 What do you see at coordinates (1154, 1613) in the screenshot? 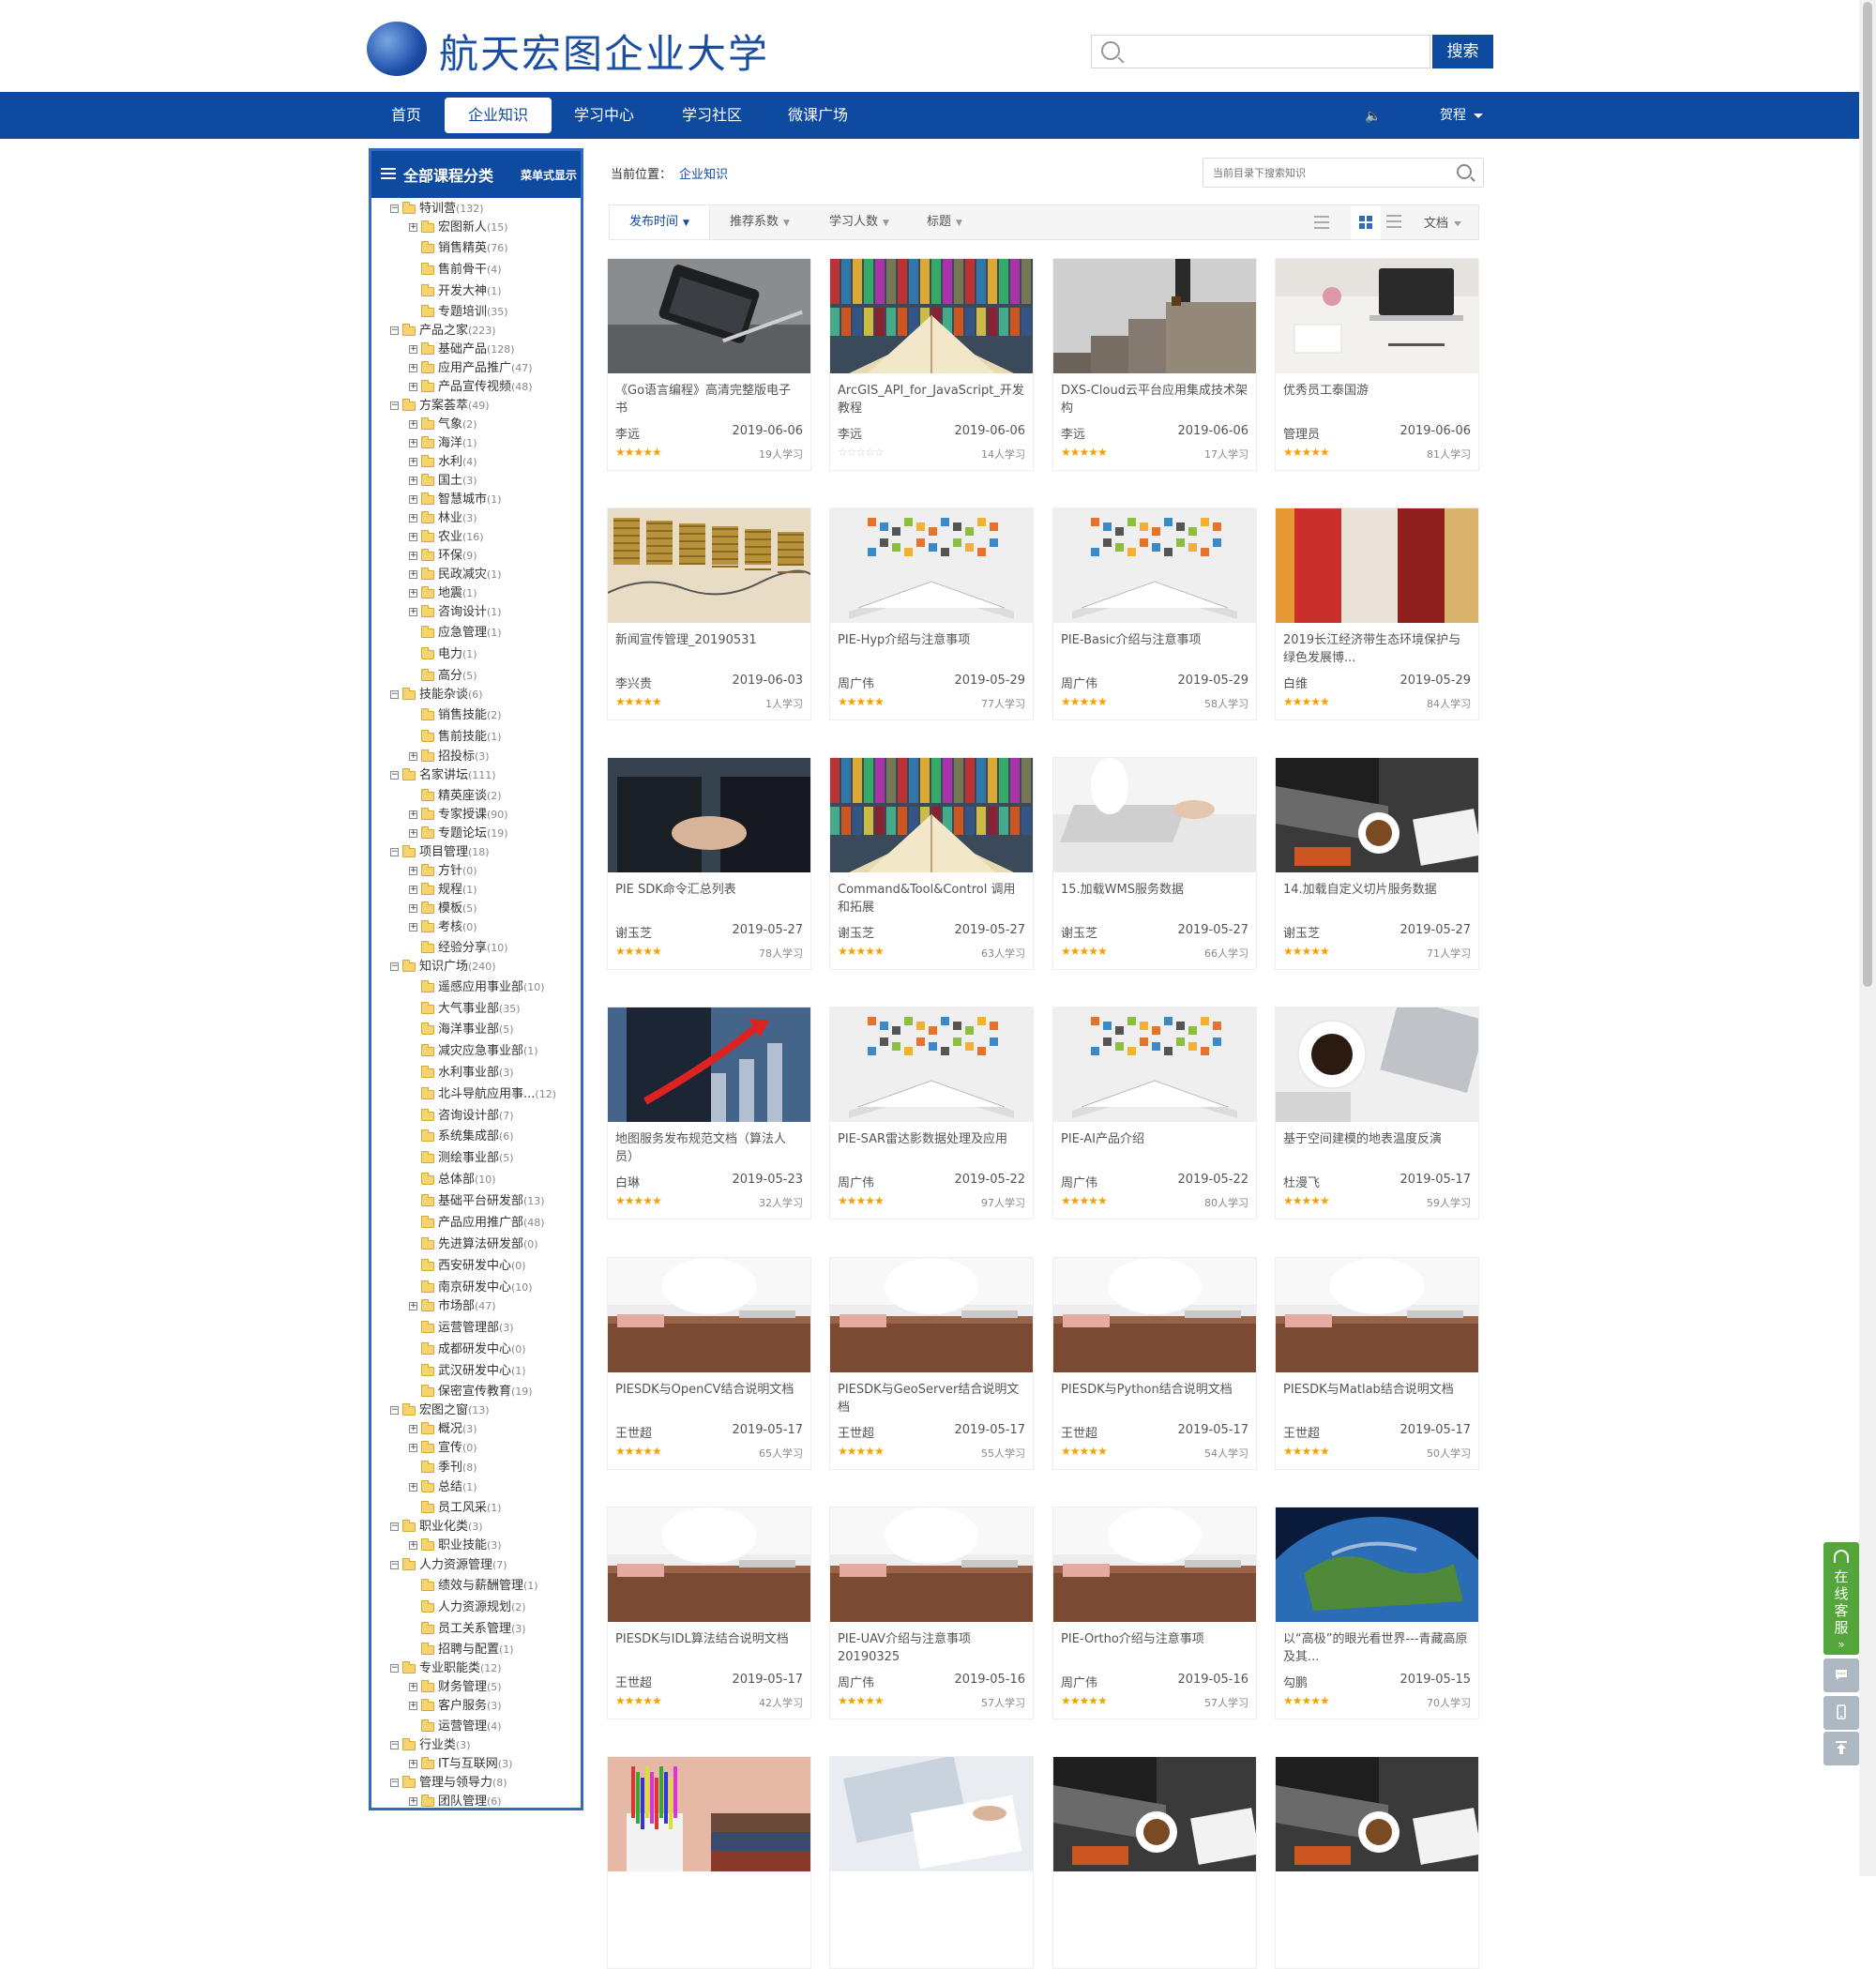
I see `knowledge-card: PIE-Ortho介绍与注意事项 周广伟 2019-05-16 ★★★★★ 57人学习` at bounding box center [1154, 1613].